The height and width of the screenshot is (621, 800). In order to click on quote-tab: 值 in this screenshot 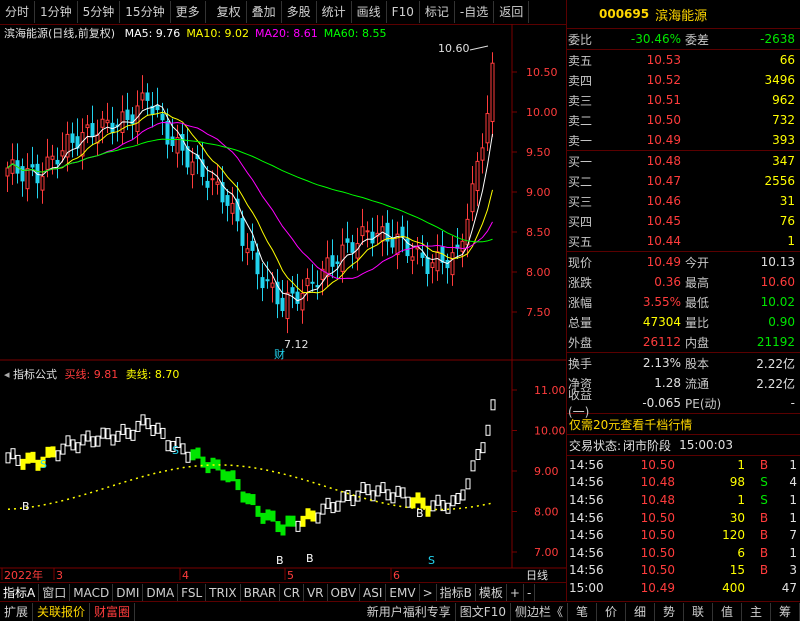, I will do `click(727, 611)`.